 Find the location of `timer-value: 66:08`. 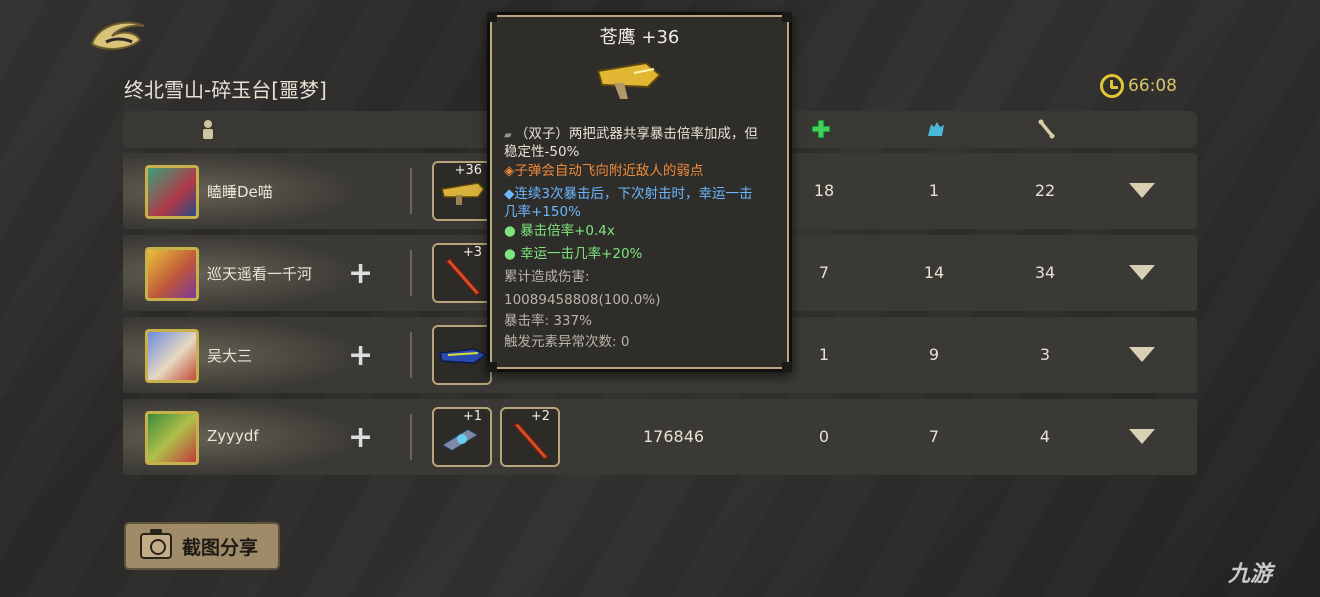

timer-value: 66:08 is located at coordinates (1152, 86).